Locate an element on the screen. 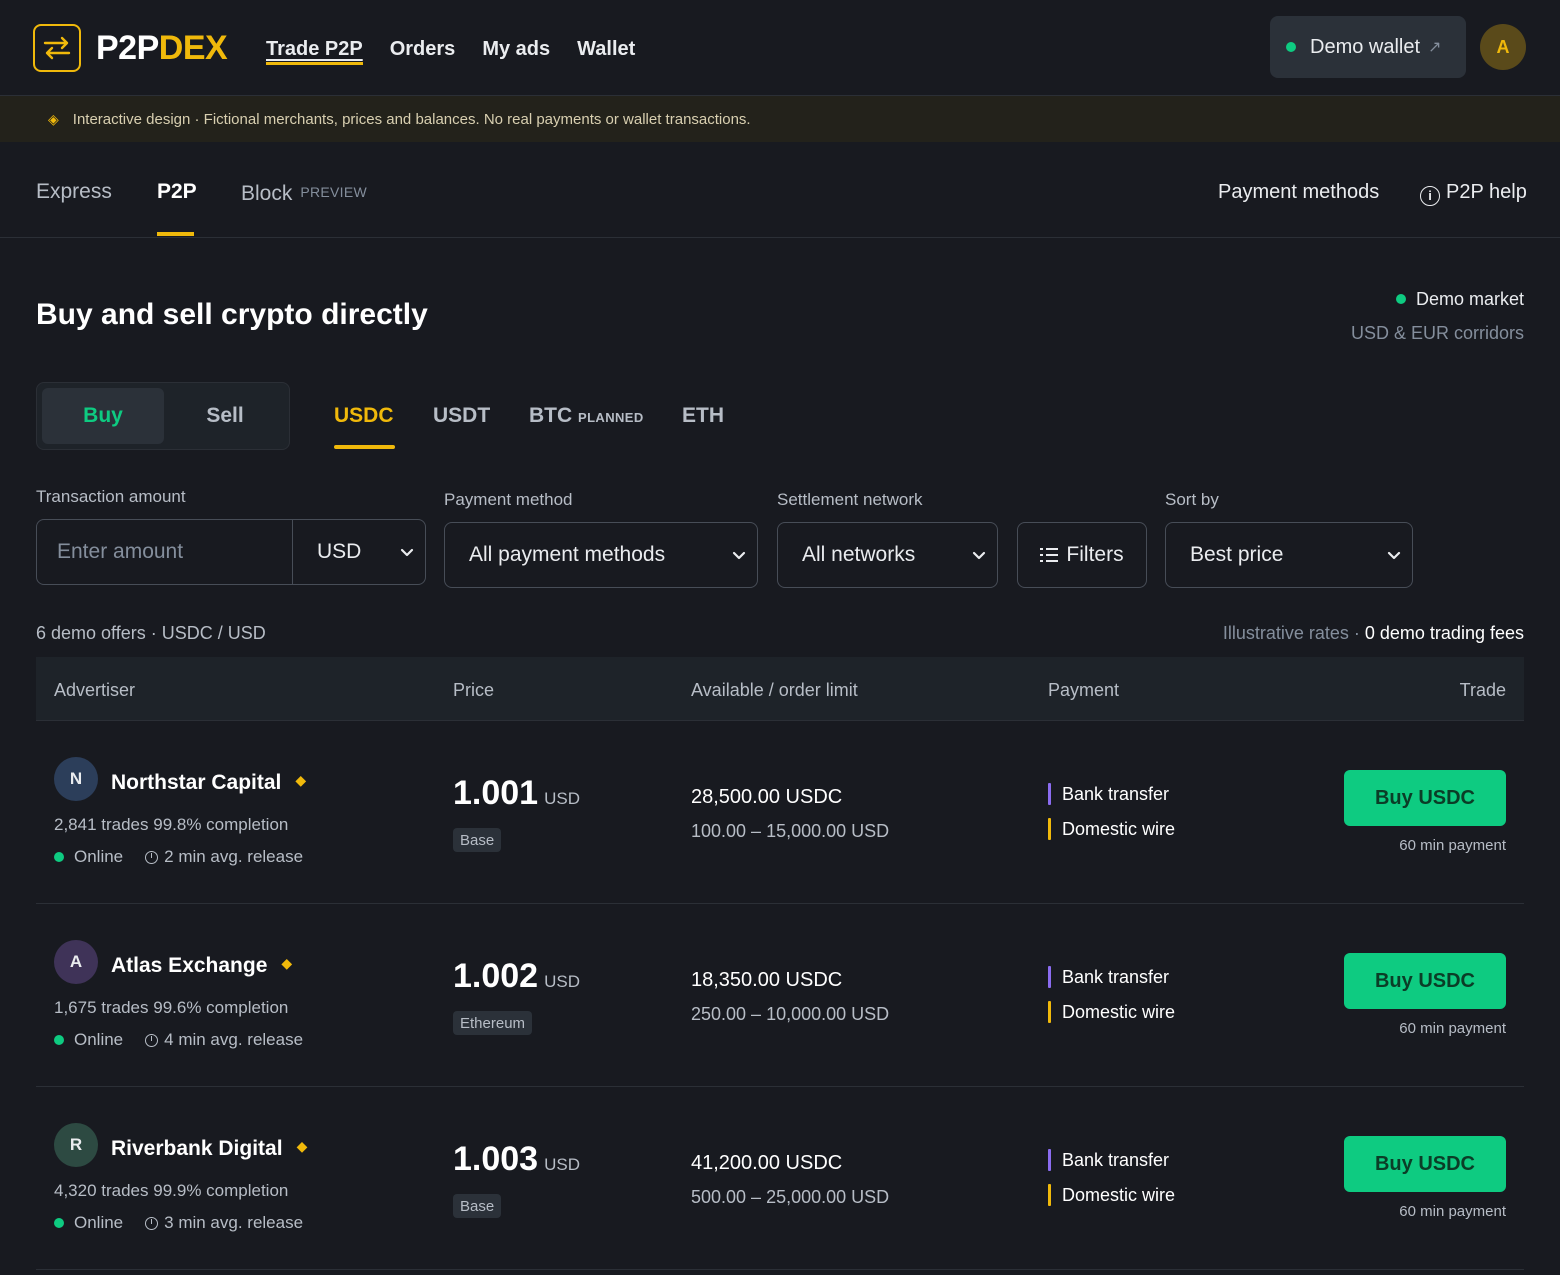 The width and height of the screenshot is (1560, 1275). advertiser-stats: 4,320 trades 99.9% completion is located at coordinates (171, 1190).